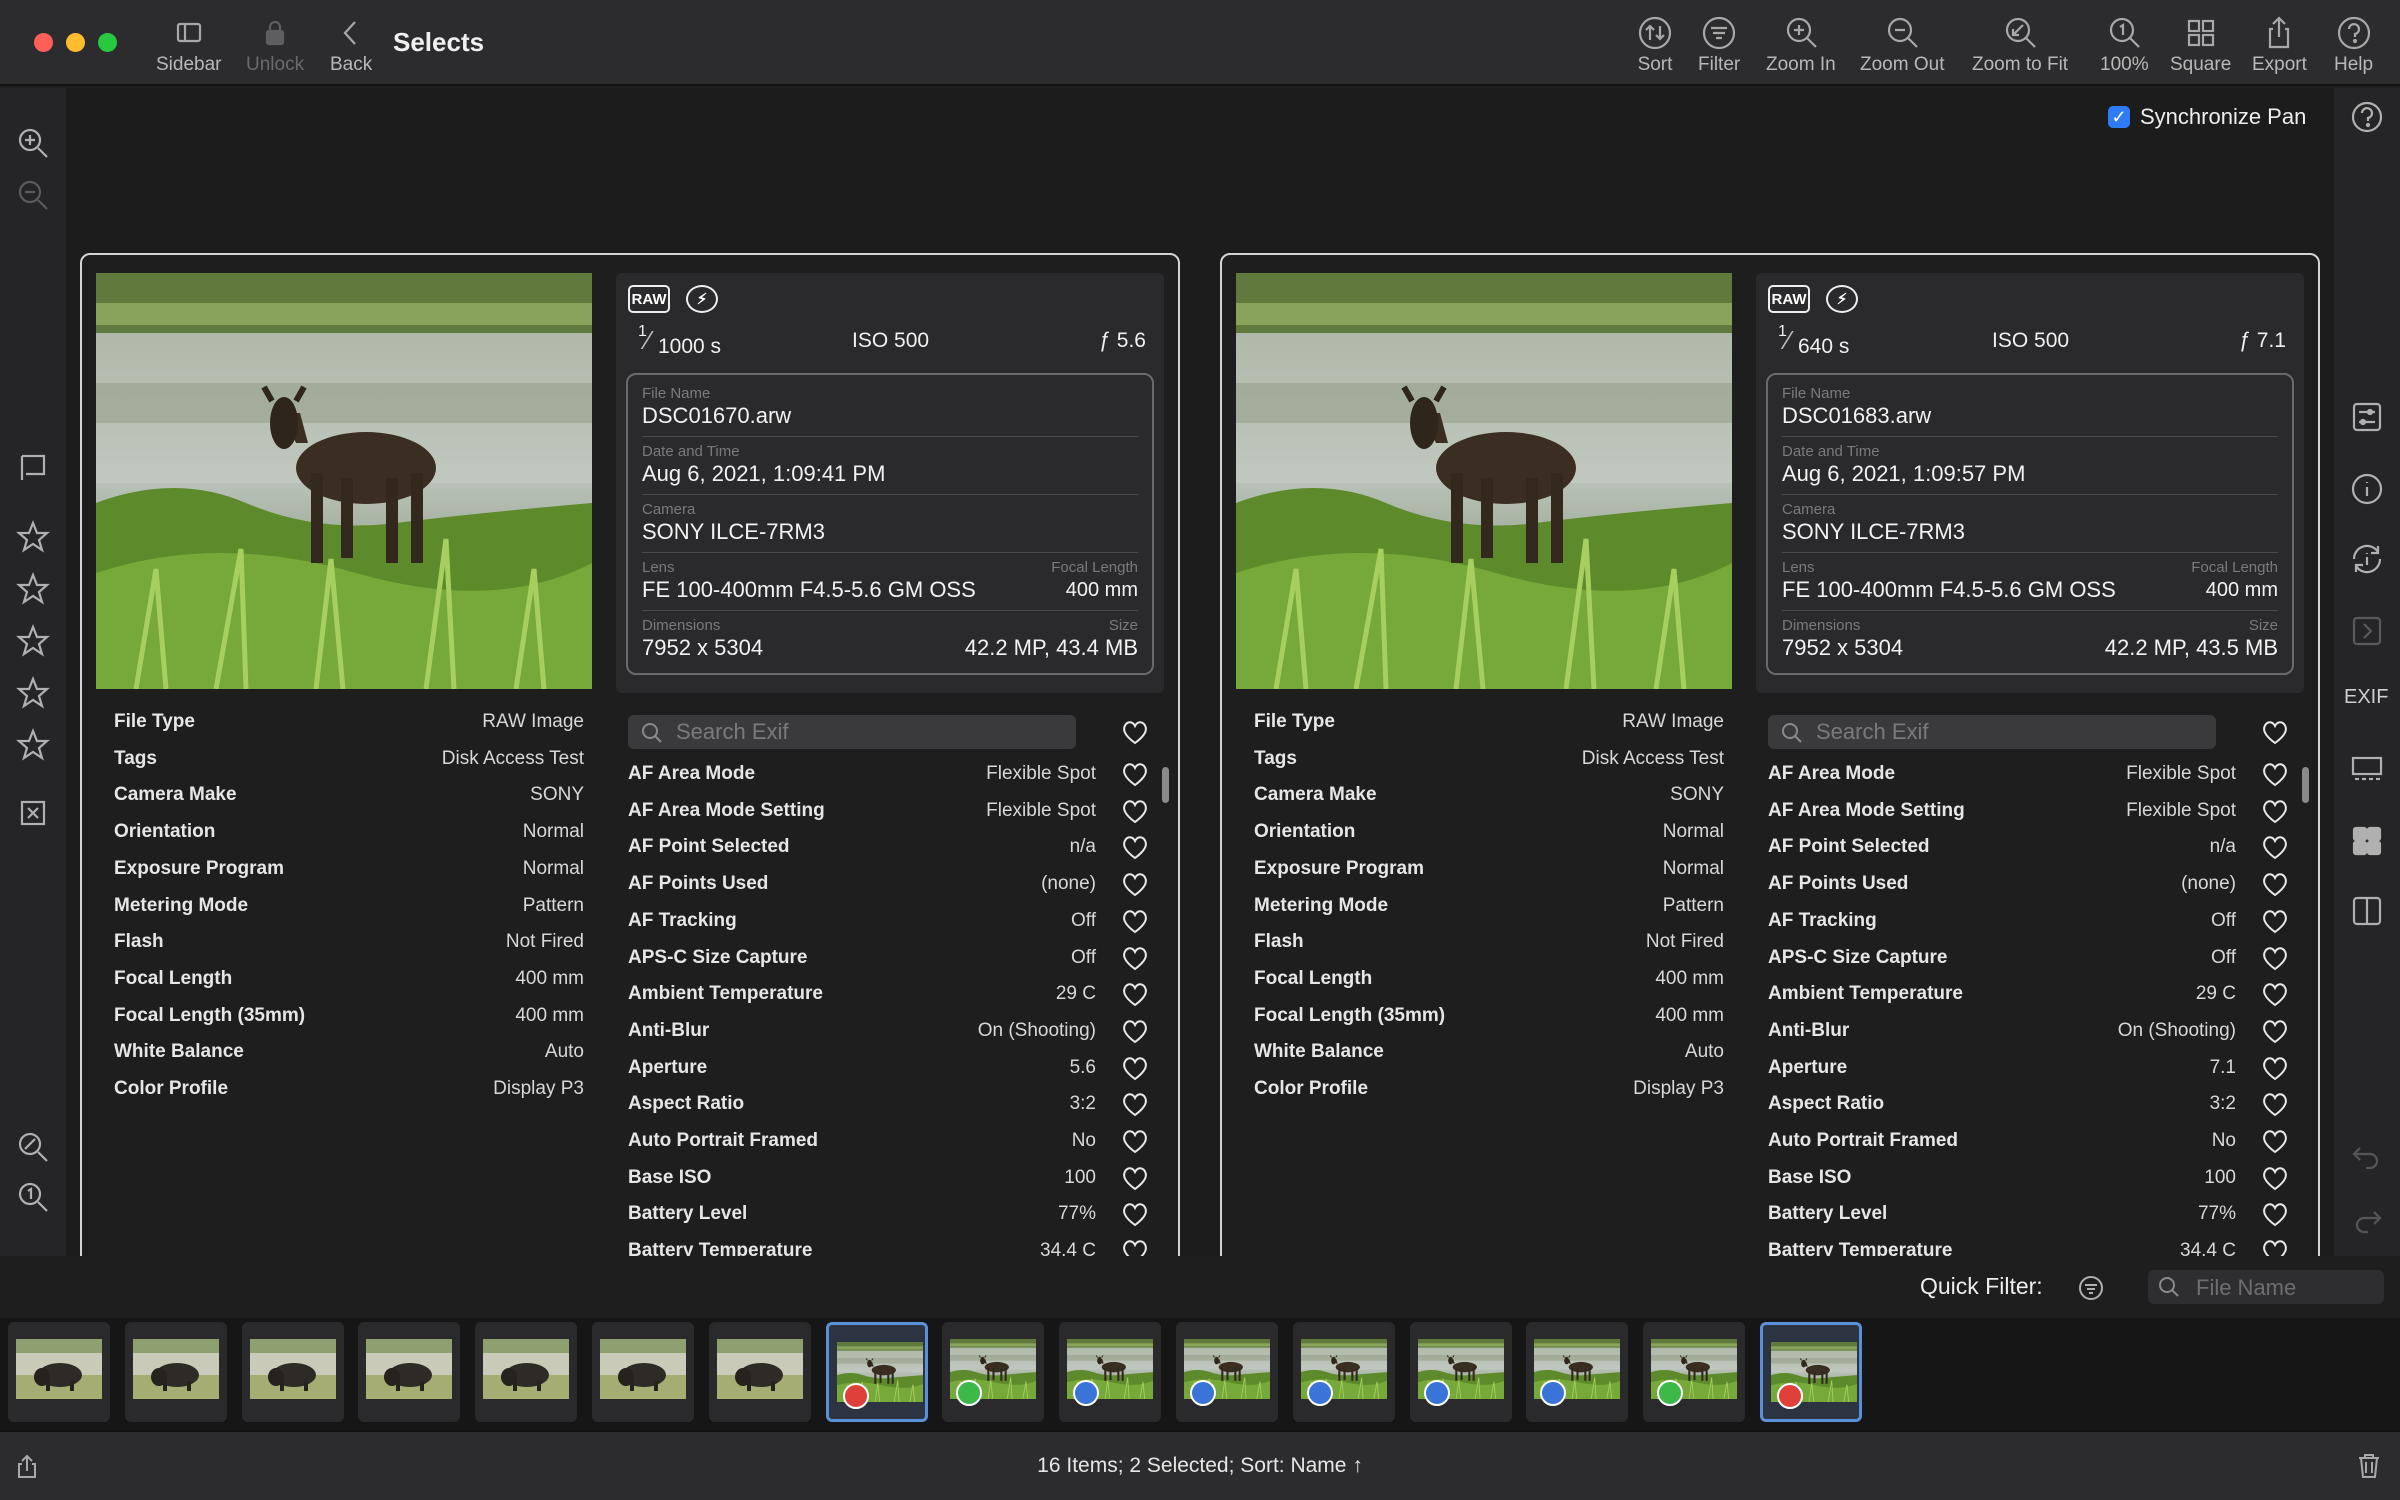  Describe the element at coordinates (893, 891) in the screenshot. I see `exif-row: AF Points Used (none)` at that location.